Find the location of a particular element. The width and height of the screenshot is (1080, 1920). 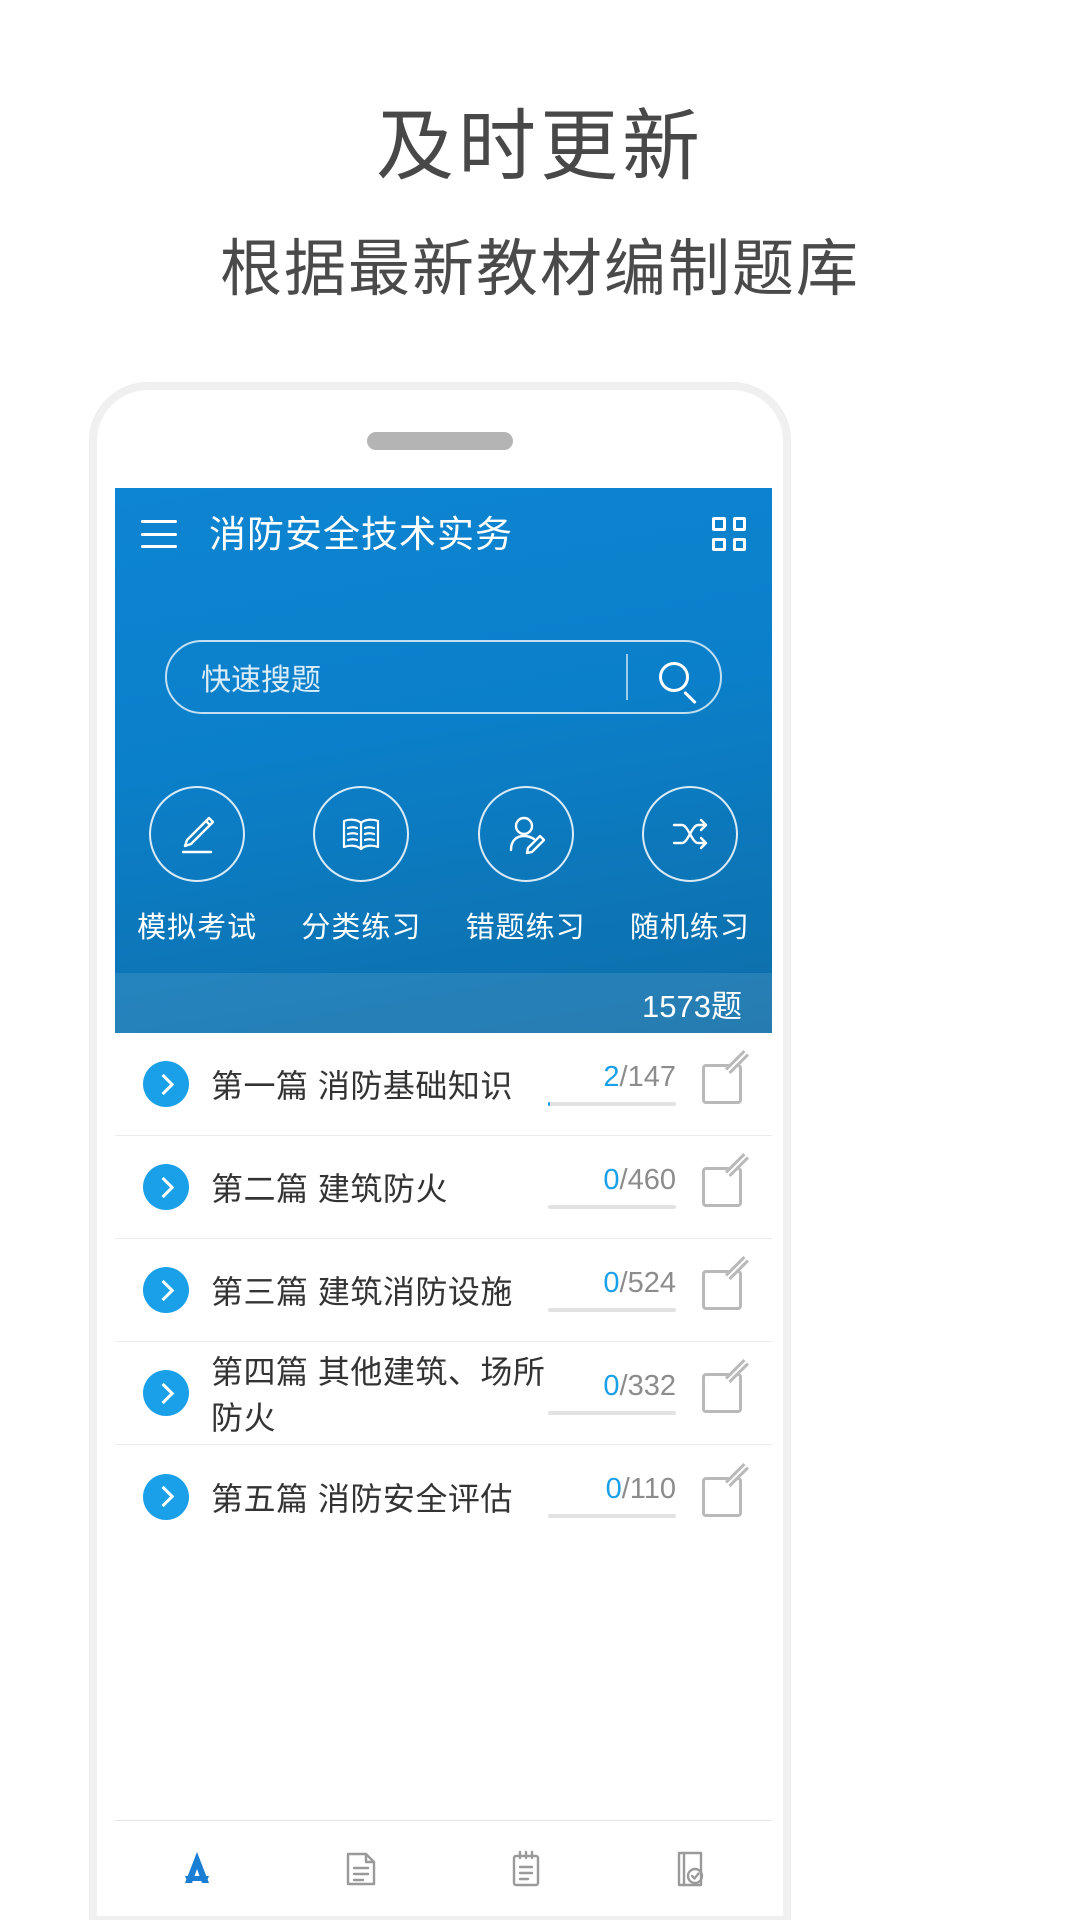

shuffle-icon is located at coordinates (689, 834).